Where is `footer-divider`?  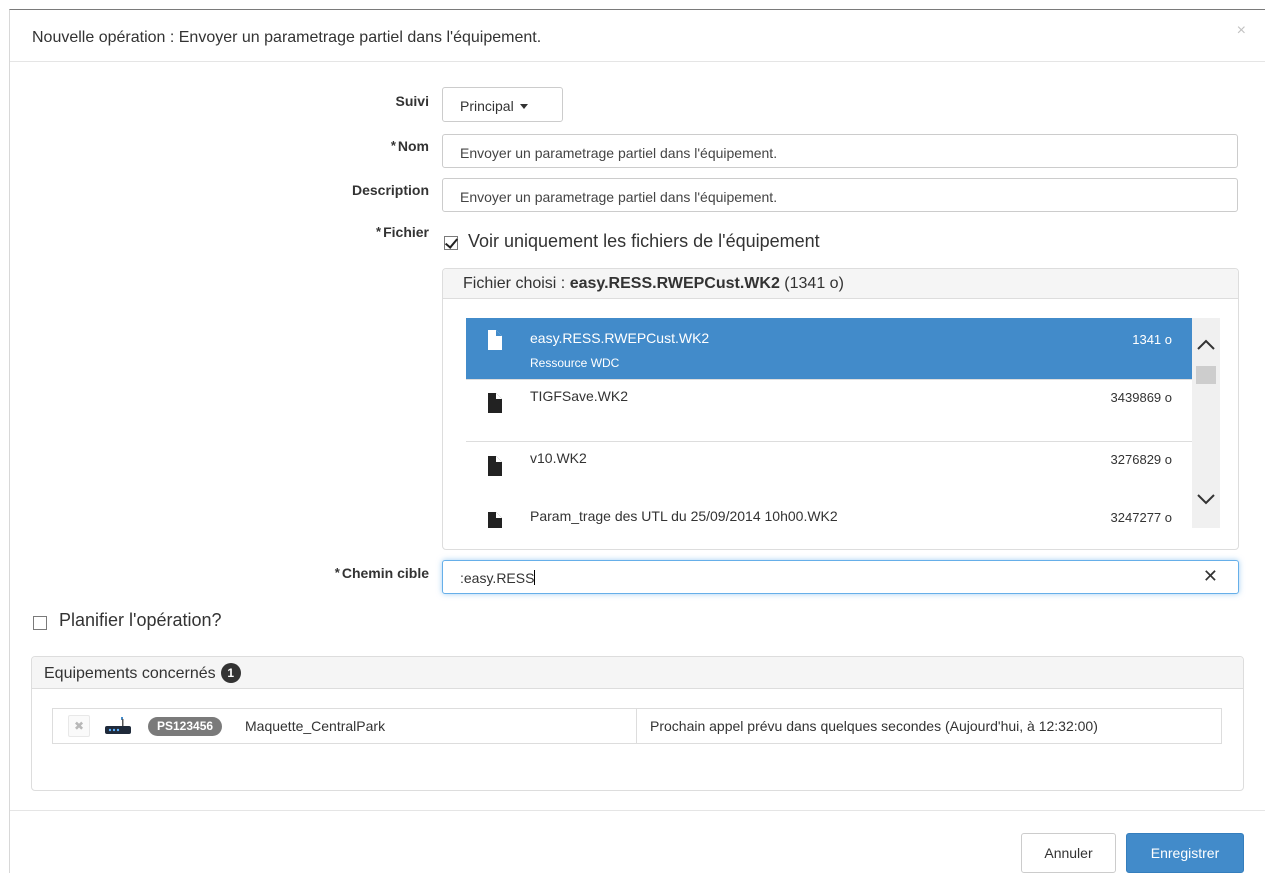 footer-divider is located at coordinates (637, 810).